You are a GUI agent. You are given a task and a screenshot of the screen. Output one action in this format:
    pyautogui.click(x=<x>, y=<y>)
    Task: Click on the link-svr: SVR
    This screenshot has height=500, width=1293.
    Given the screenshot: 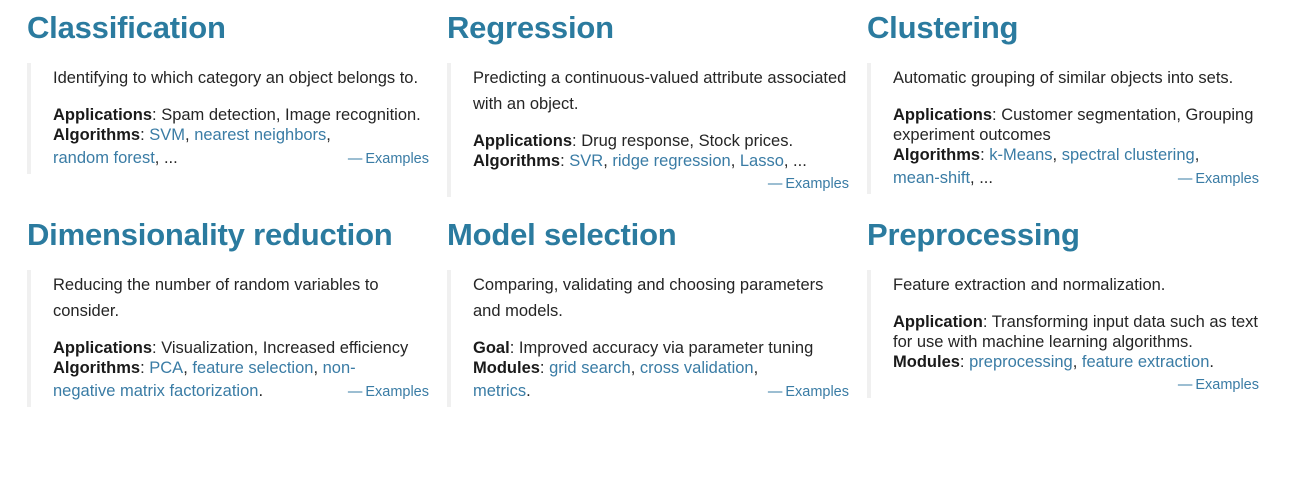 What is the action you would take?
    pyautogui.click(x=586, y=161)
    